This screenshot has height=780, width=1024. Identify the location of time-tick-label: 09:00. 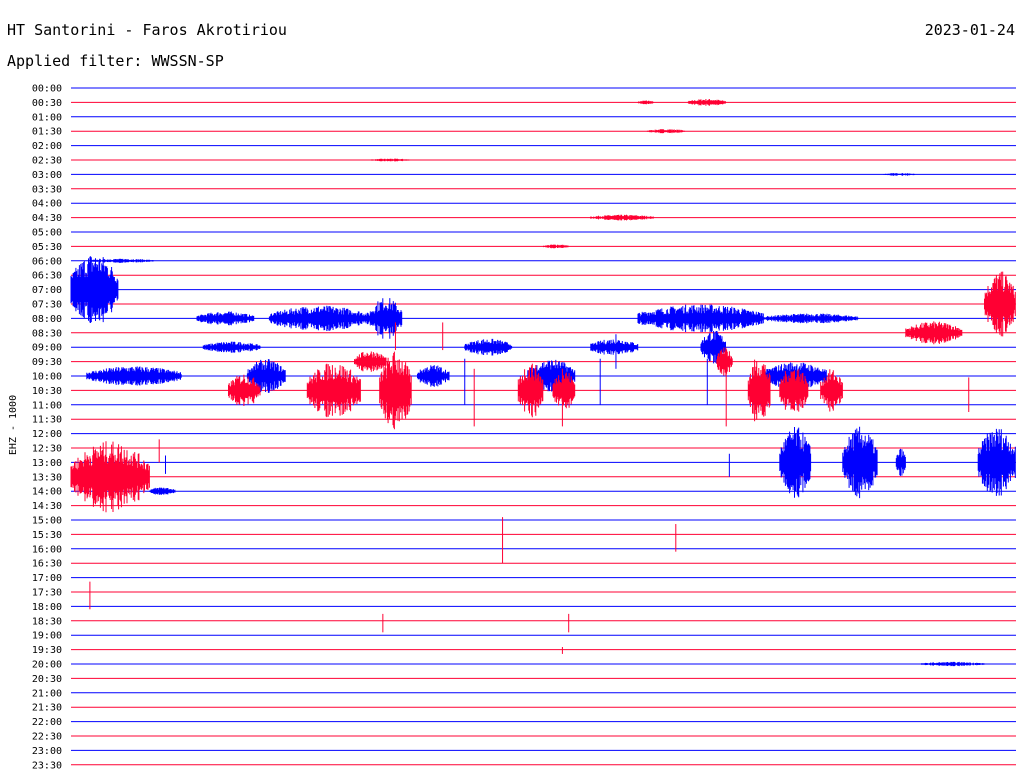
(47, 348).